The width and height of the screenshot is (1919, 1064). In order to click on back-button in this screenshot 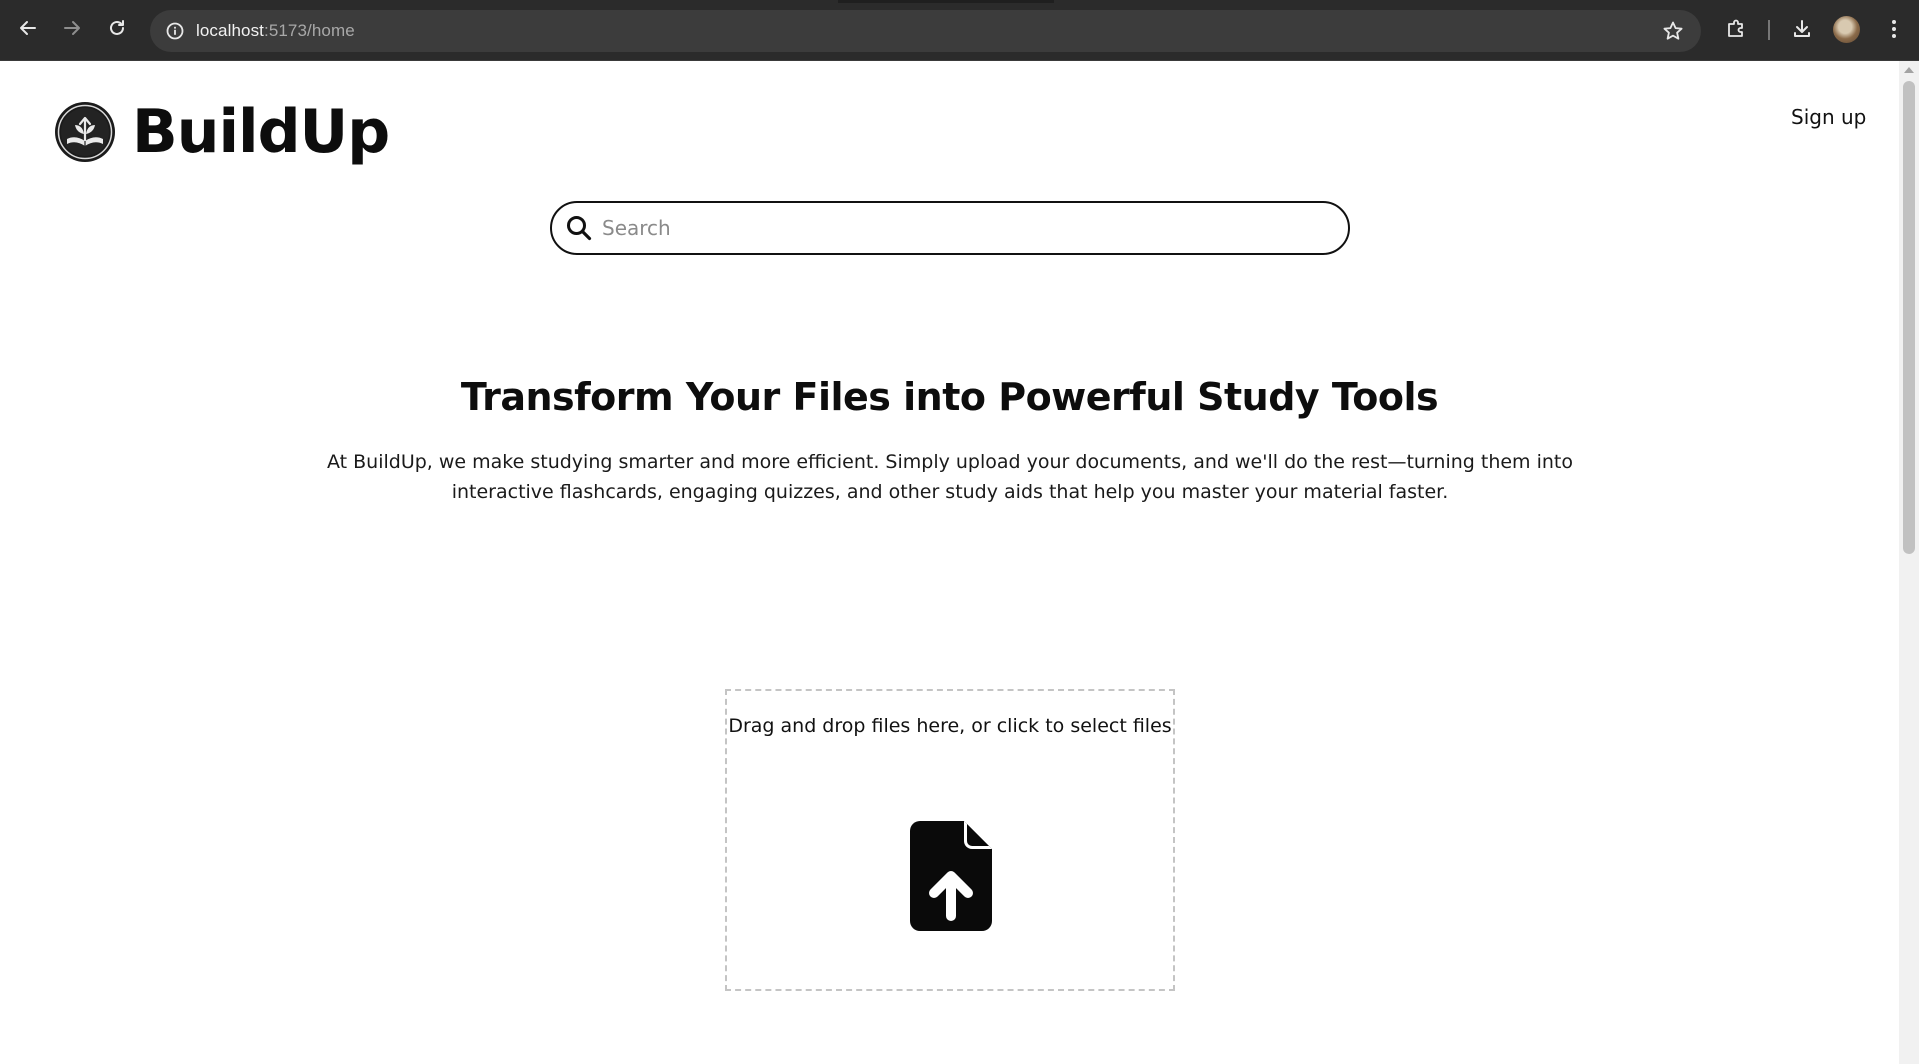, I will do `click(28, 28)`.